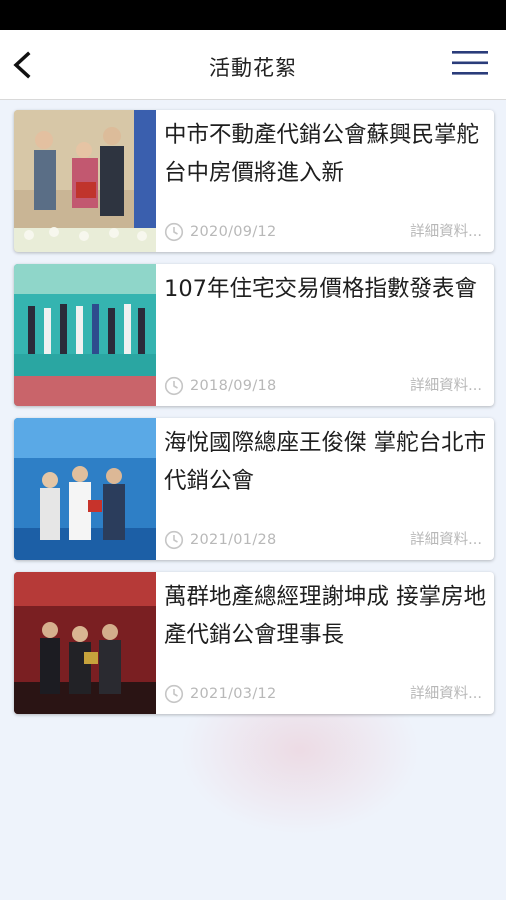 The width and height of the screenshot is (506, 900). I want to click on news-title: 萬群地產總經理謝坤成 接掌房地產代銷公會理事長, so click(325, 616).